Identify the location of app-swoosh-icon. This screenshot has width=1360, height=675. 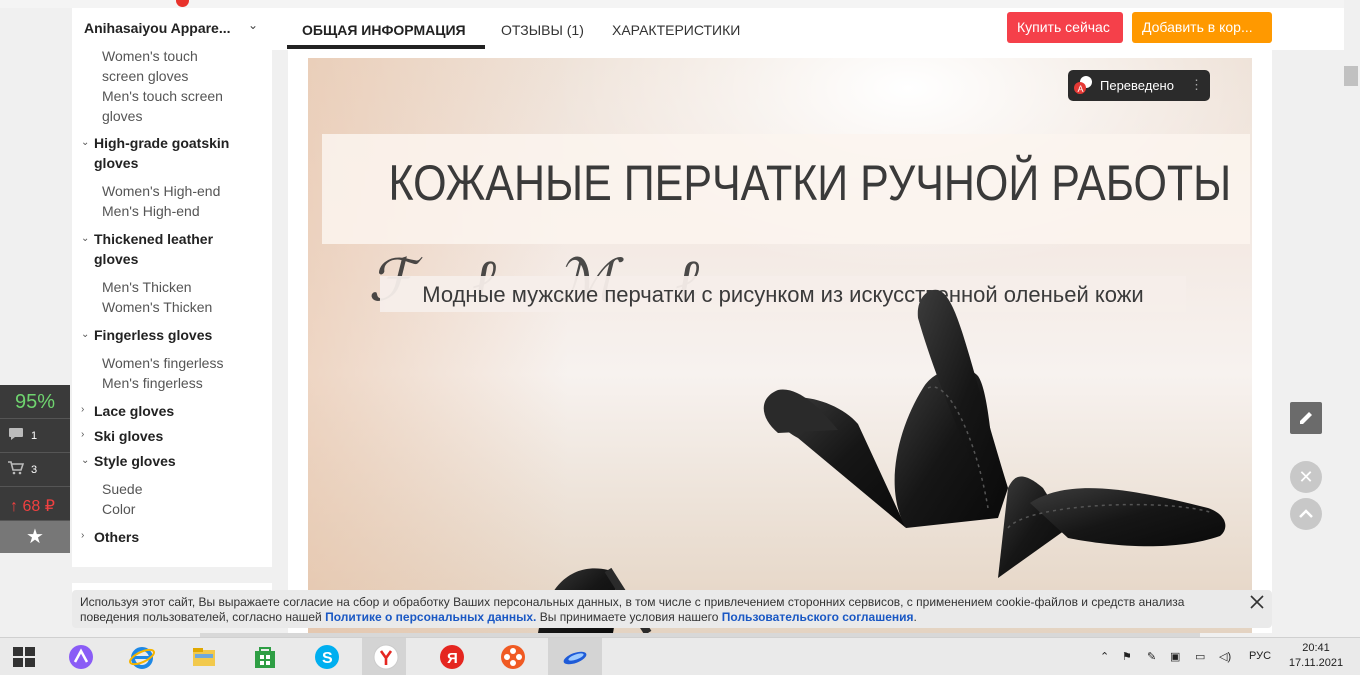
(575, 658).